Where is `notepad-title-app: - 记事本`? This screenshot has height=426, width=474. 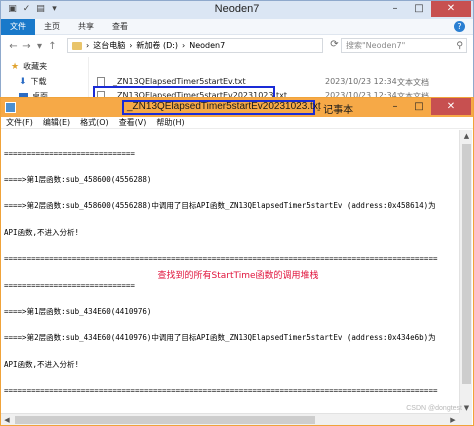 notepad-title-app: - 记事本 is located at coordinates (335, 110).